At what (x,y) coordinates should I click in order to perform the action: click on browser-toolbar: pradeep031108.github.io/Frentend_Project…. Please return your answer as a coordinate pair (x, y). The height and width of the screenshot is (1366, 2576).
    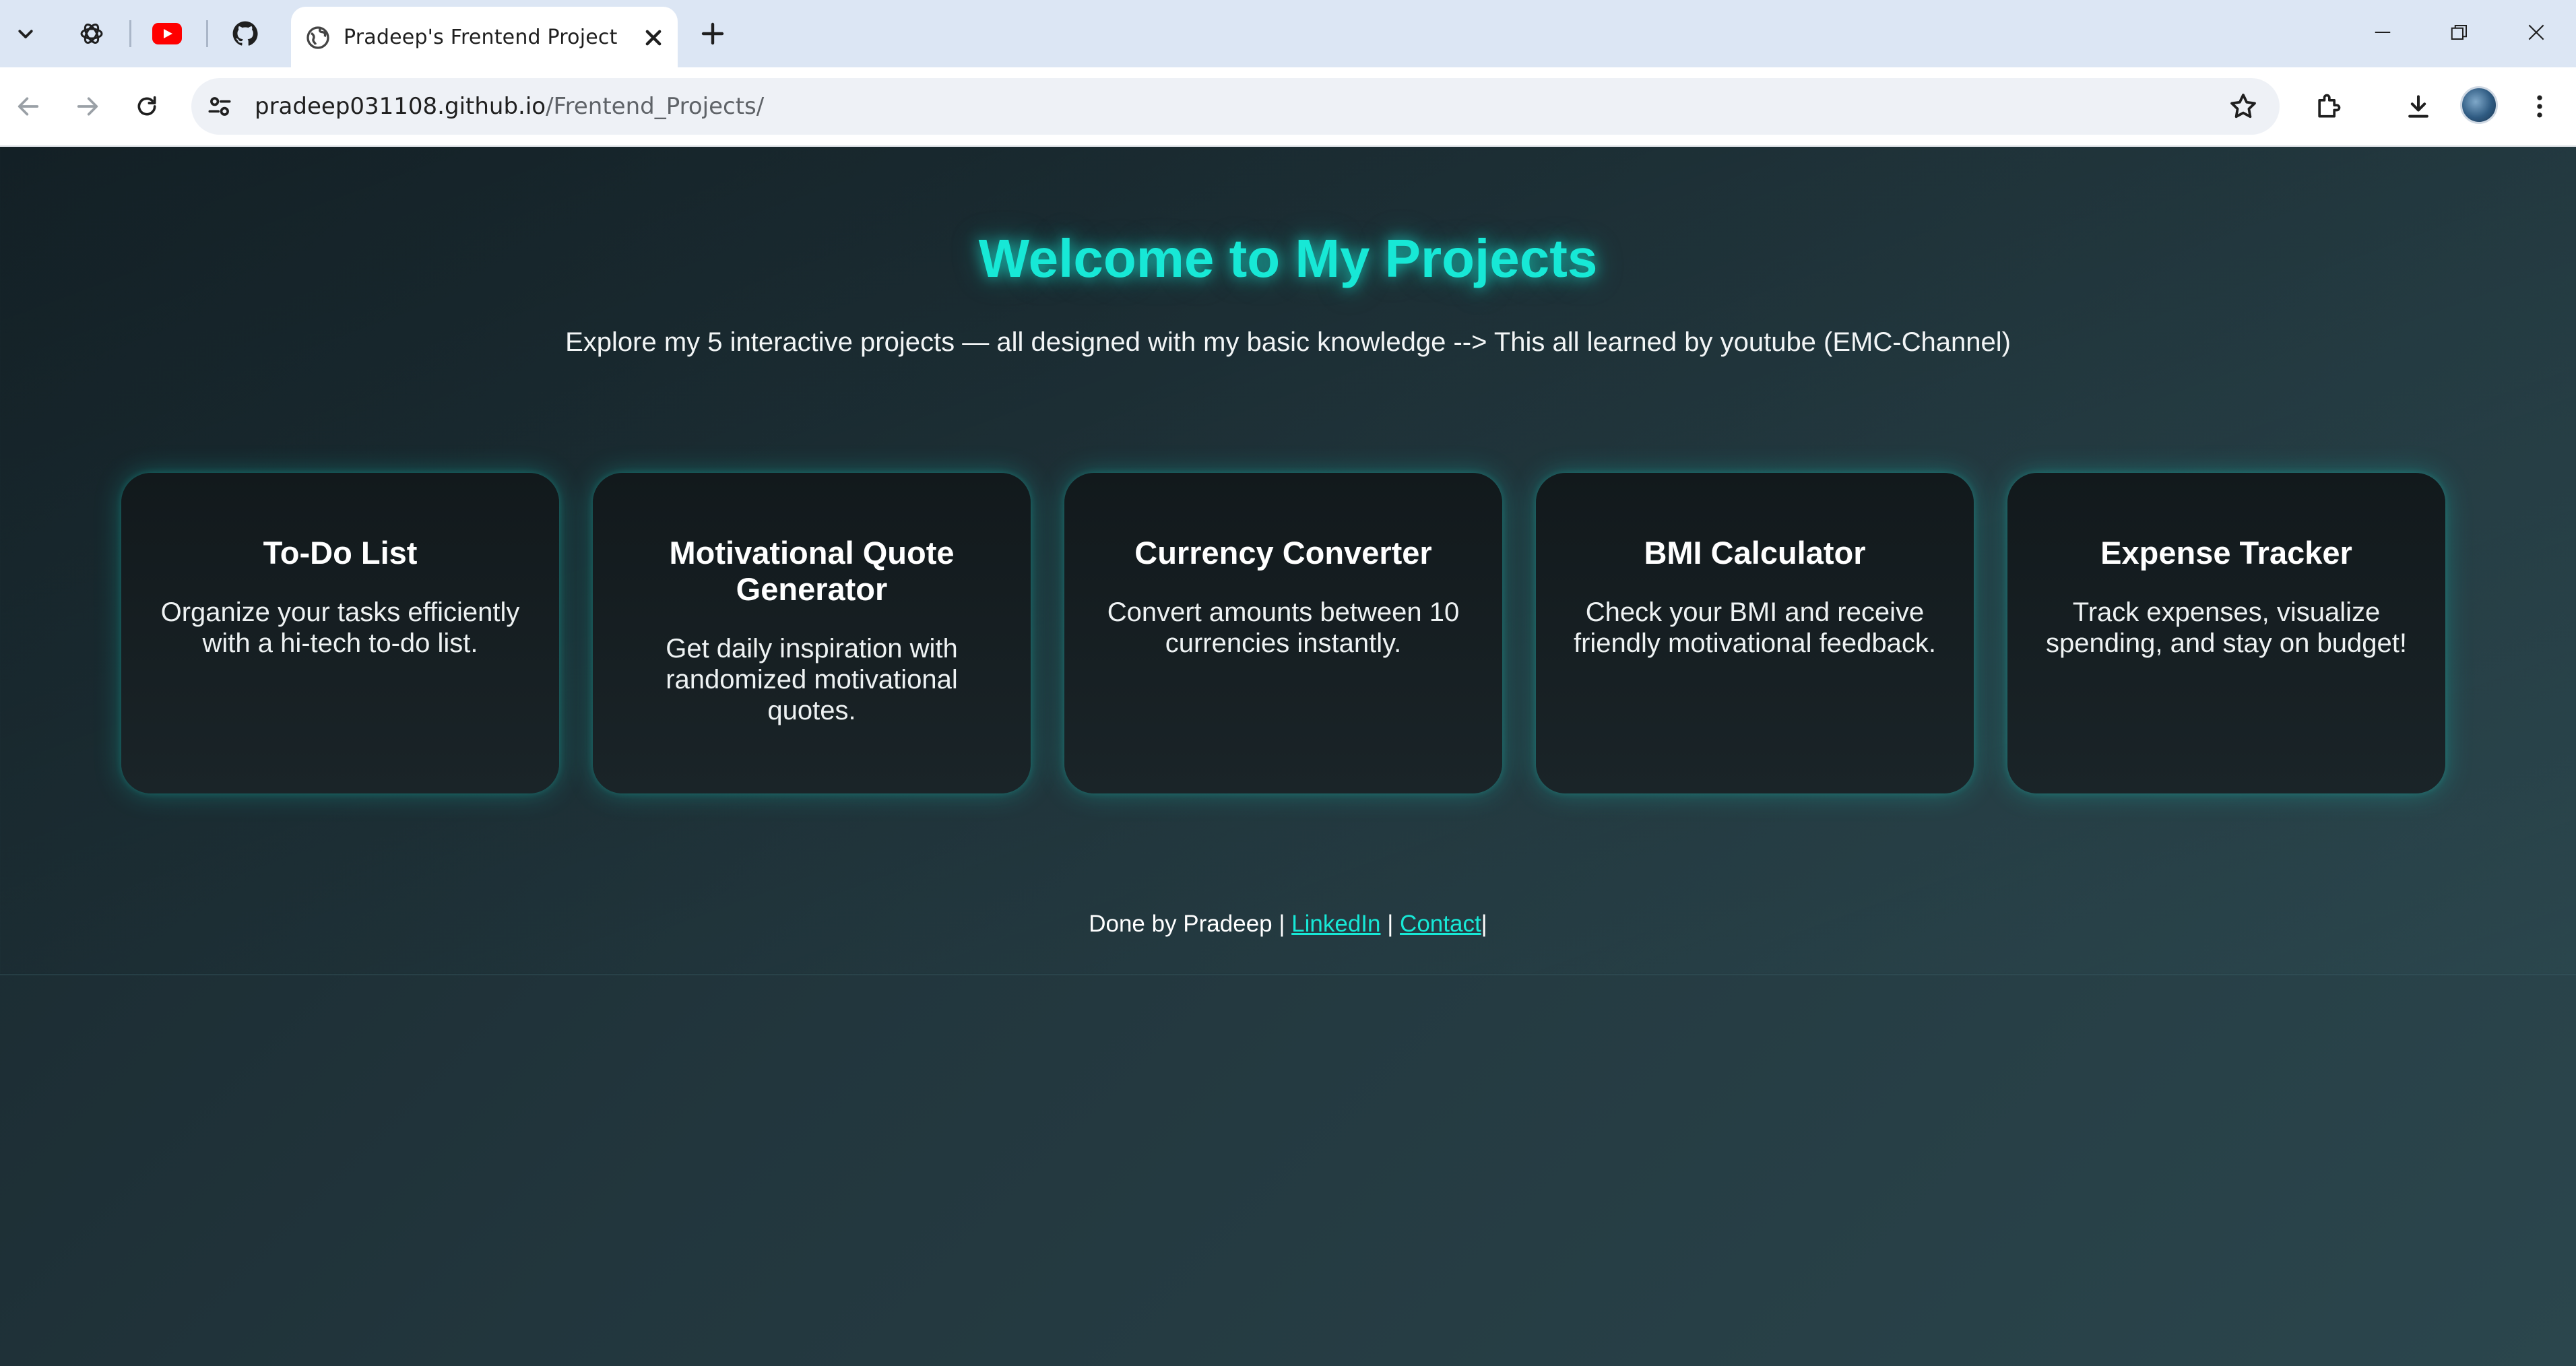
    Looking at the image, I should click on (1288, 107).